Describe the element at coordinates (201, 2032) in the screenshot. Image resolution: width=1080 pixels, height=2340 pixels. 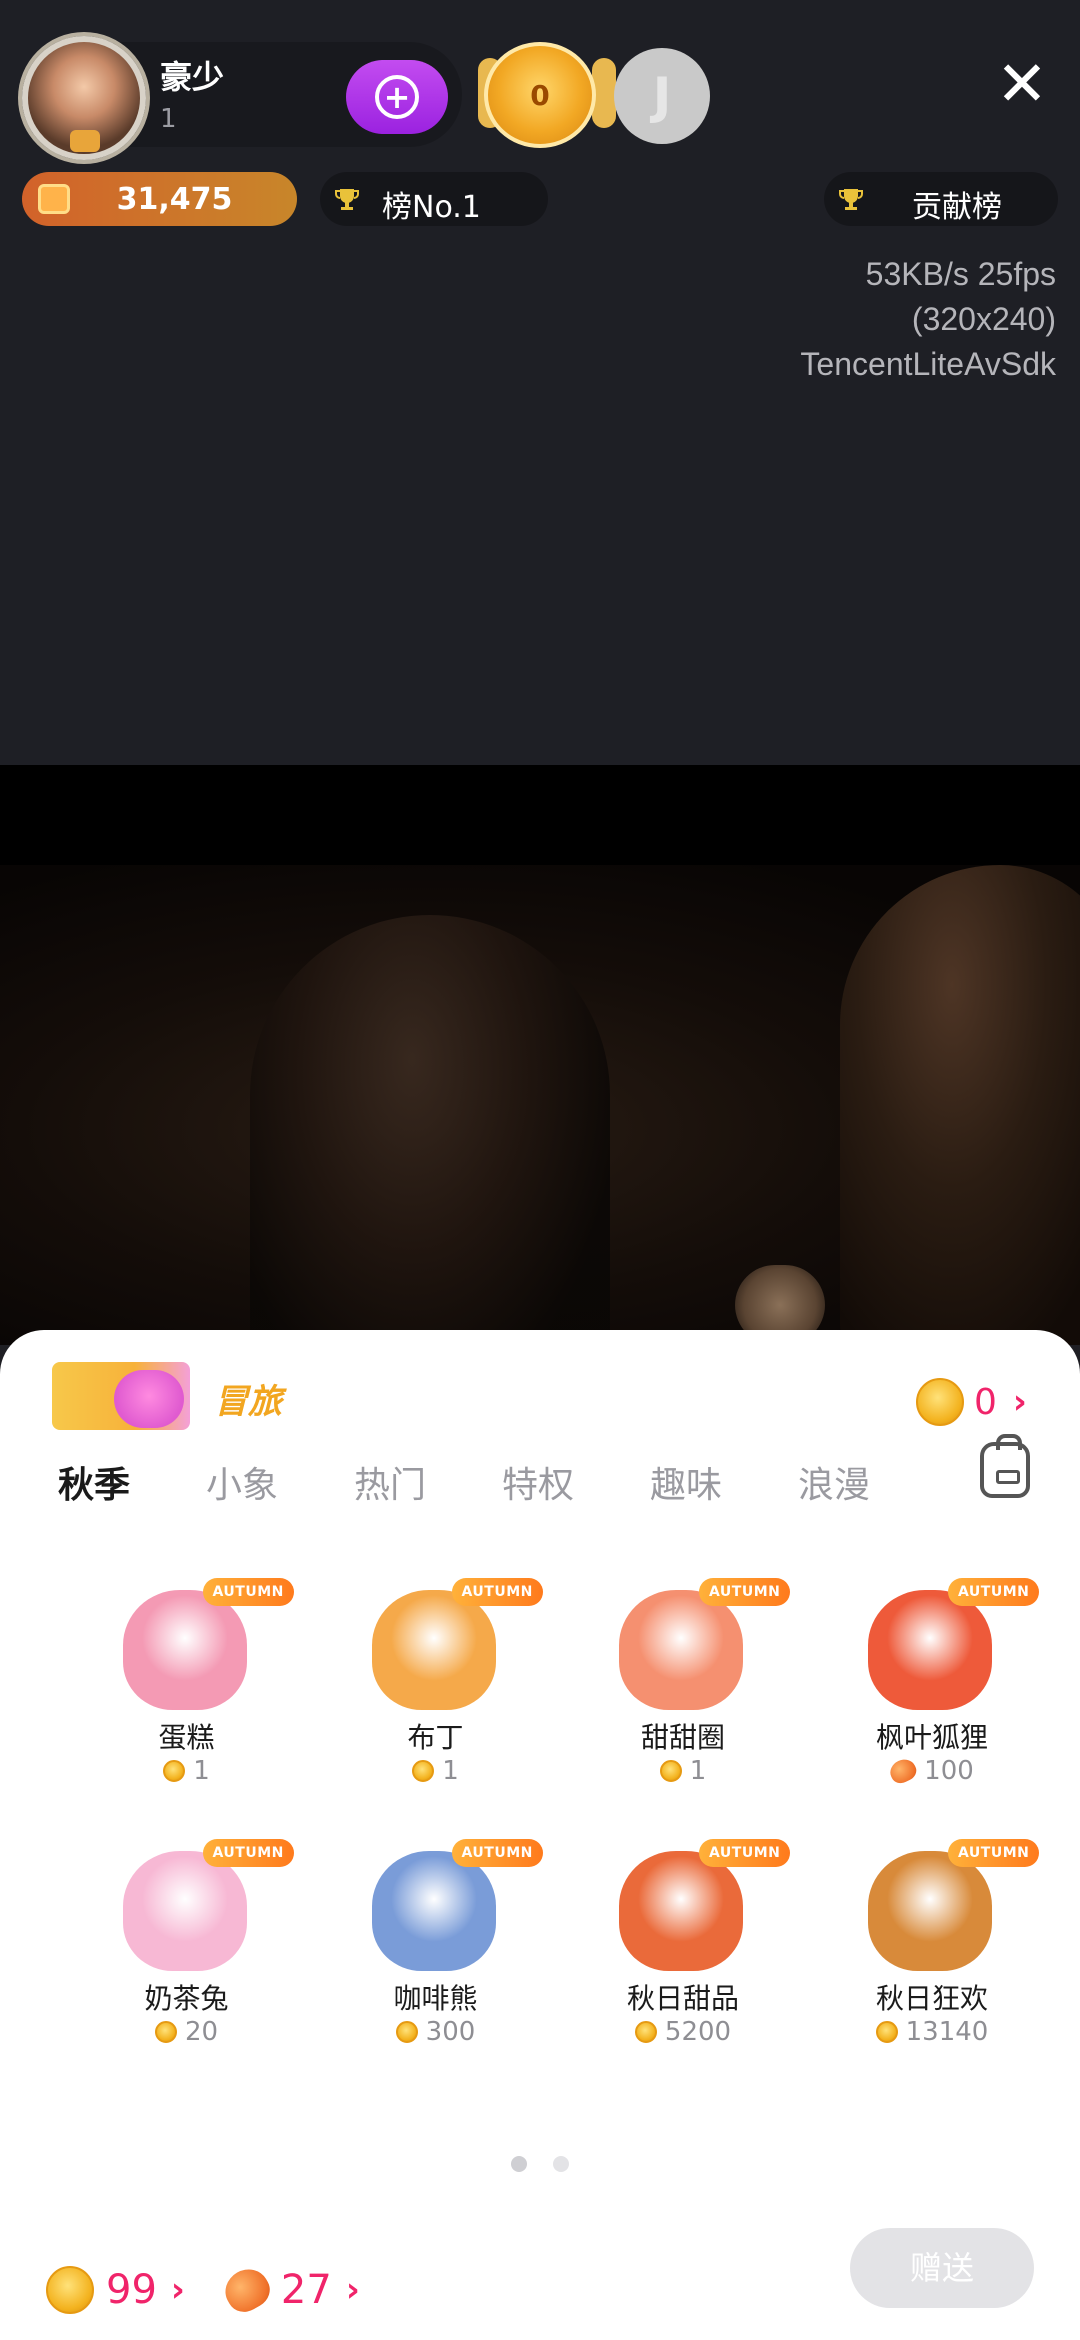
I see `gift-price-value: 20` at that location.